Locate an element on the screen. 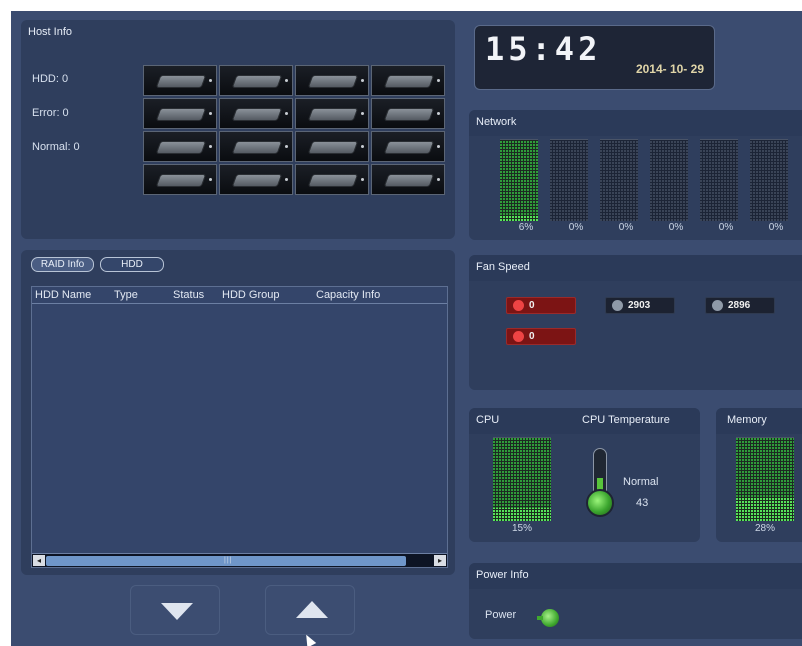 This screenshot has width=802, height=646. hdd-count-label: HDD: 0 is located at coordinates (50, 79).